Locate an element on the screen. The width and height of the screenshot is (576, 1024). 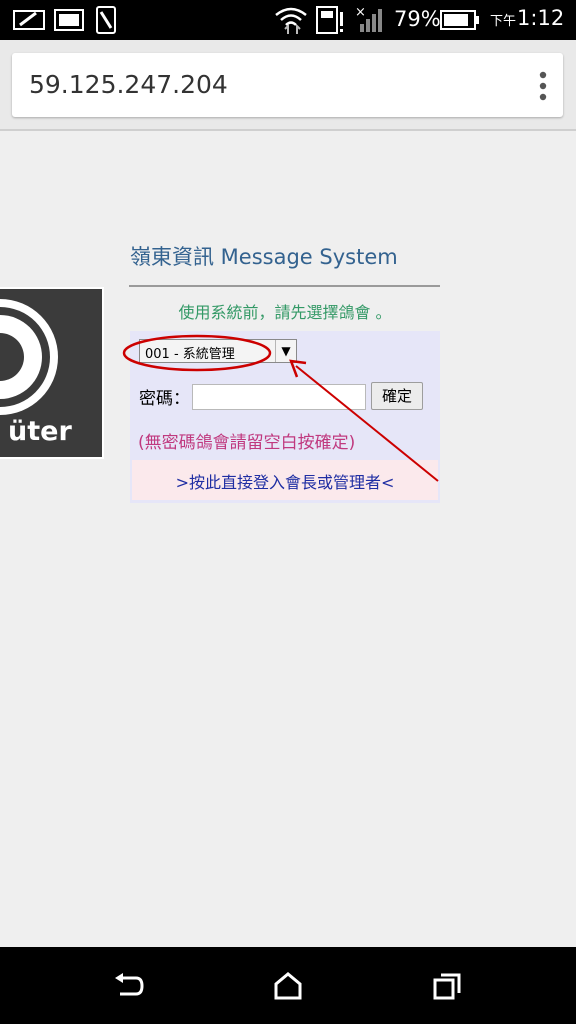
clock-time: 1:12 is located at coordinates (541, 18).